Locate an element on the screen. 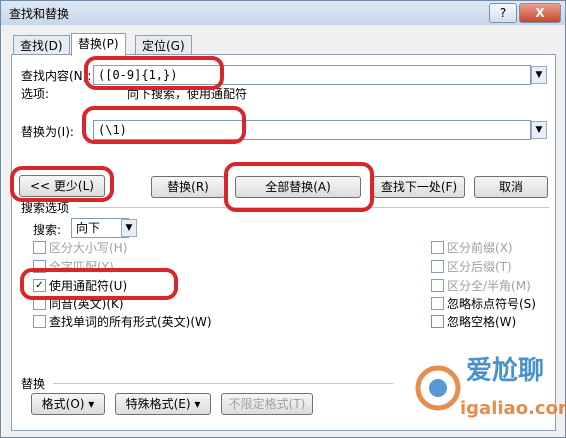 The width and height of the screenshot is (566, 438). replace-history-dropdown: ▼ is located at coordinates (539, 130).